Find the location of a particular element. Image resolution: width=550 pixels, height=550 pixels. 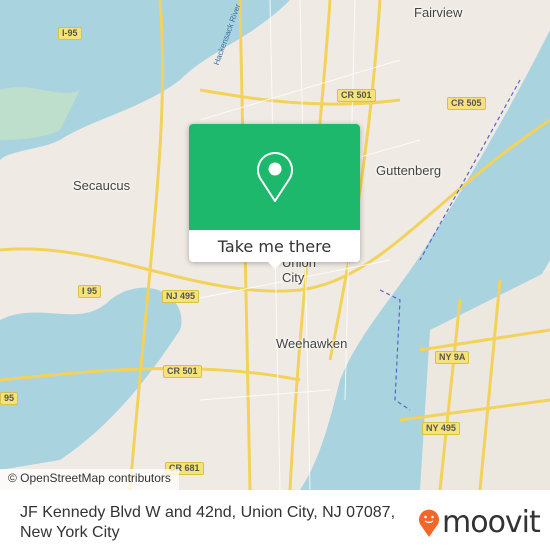

map-attribution: © OpenStreetMap contributors is located at coordinates (89, 479).